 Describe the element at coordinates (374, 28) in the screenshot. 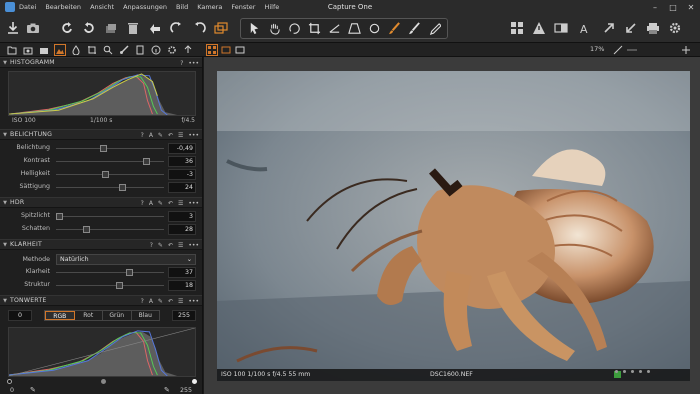

I see `spot-icon` at that location.